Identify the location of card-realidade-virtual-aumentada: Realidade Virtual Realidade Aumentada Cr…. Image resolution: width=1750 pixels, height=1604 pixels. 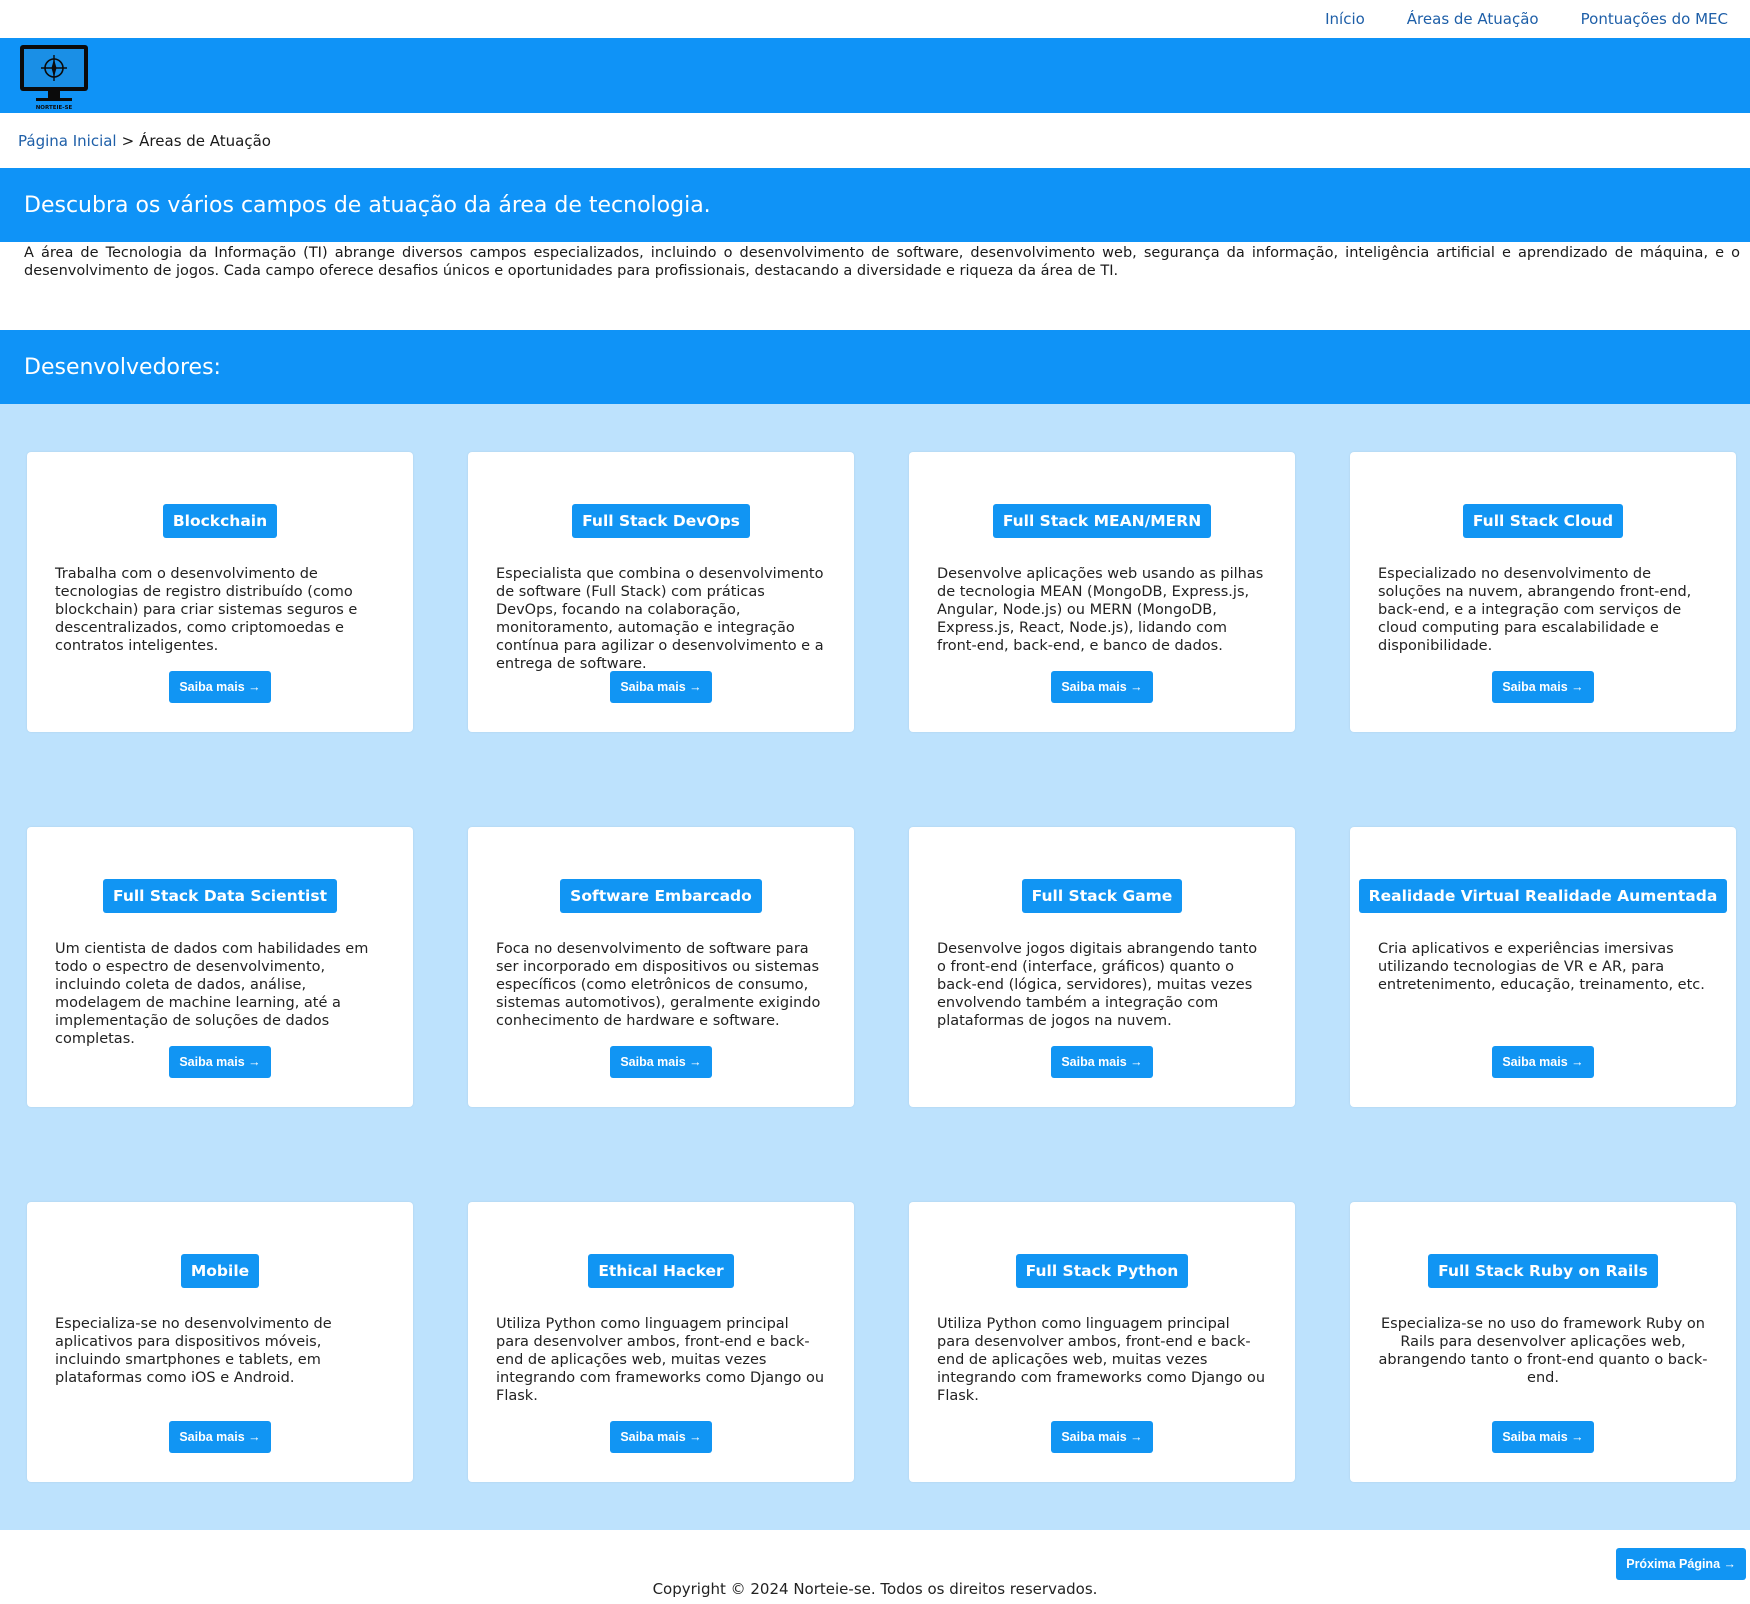
(1543, 967).